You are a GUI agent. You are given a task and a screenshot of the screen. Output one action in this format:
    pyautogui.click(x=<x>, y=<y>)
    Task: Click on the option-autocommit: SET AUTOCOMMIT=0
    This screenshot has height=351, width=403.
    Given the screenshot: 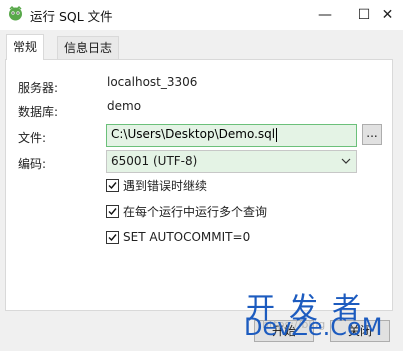 What is the action you would take?
    pyautogui.click(x=178, y=237)
    